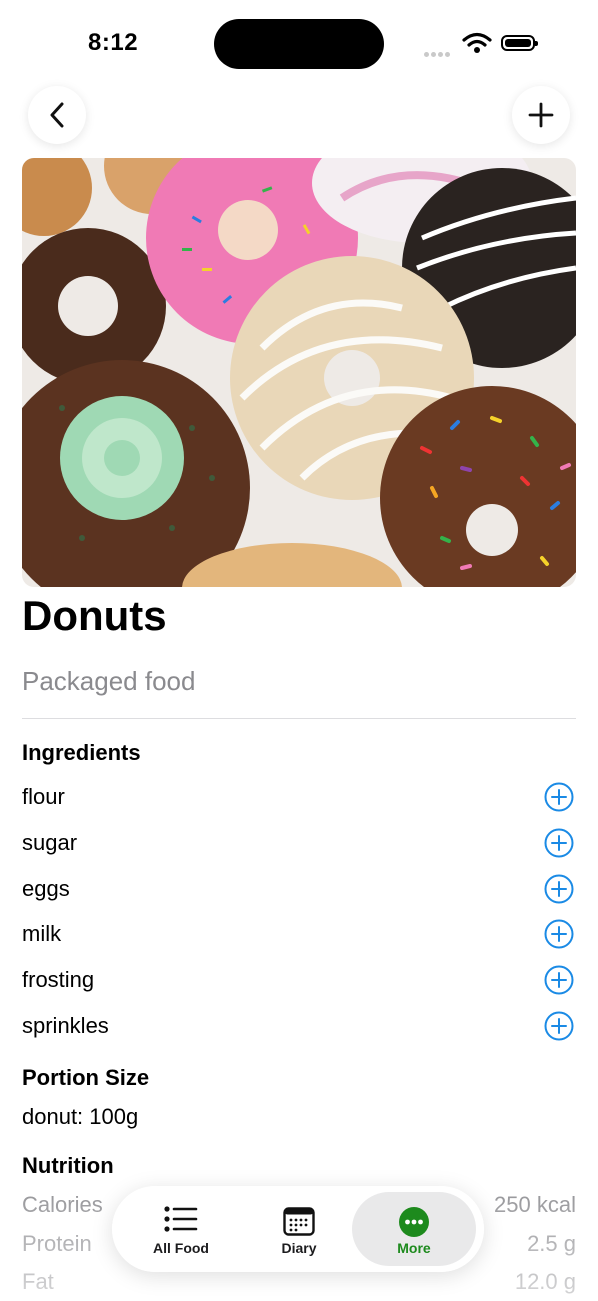  Describe the element at coordinates (50, 842) in the screenshot. I see `ingredient-name: sugar` at that location.